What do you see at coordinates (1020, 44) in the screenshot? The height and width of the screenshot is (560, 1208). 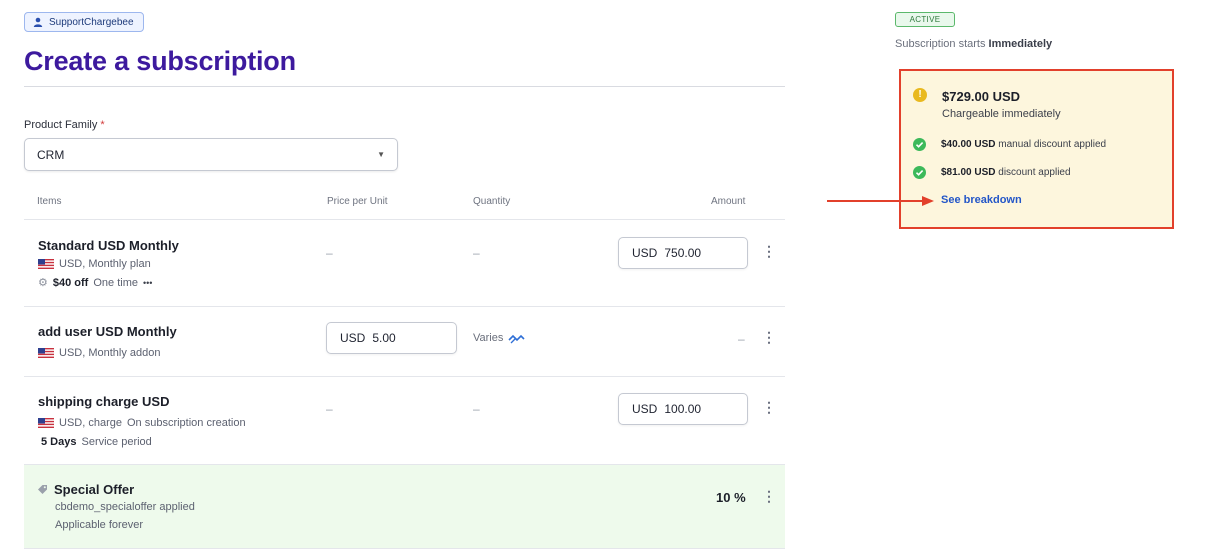 I see `starts-value: Immediately` at bounding box center [1020, 44].